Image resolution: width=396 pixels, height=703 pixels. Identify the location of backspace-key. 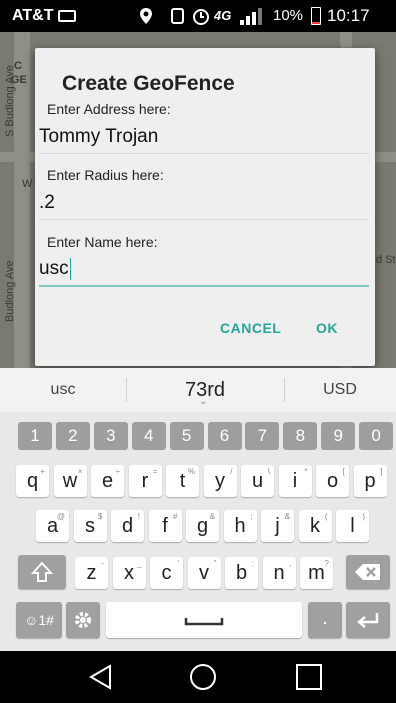
(368, 572).